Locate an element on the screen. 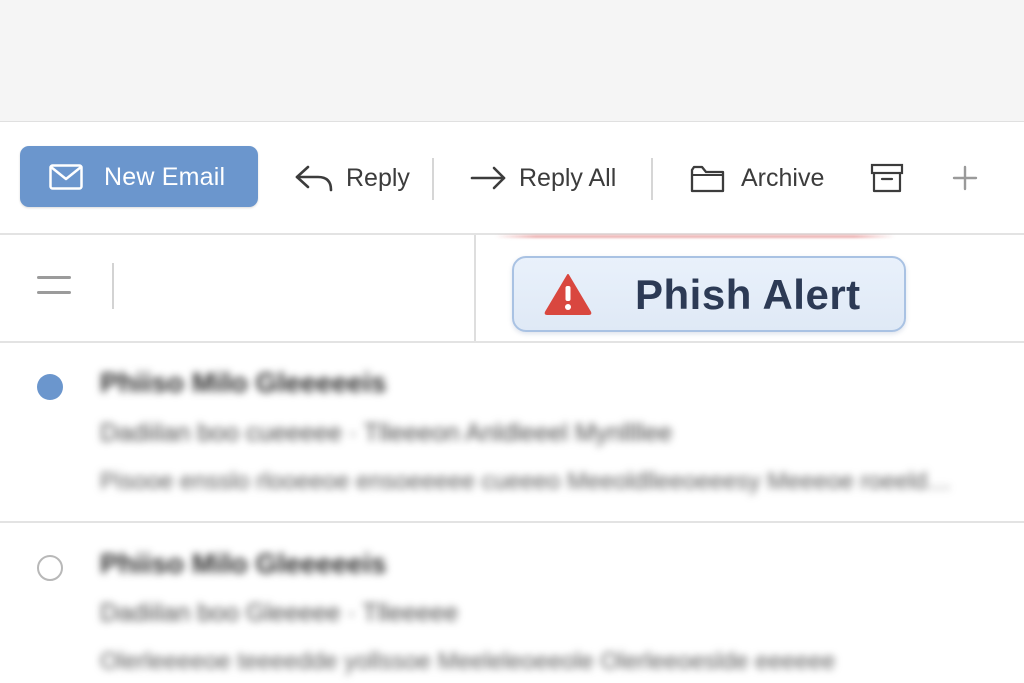 Image resolution: width=1024 pixels, height=683 pixels. hamburger-icon is located at coordinates (54, 286).